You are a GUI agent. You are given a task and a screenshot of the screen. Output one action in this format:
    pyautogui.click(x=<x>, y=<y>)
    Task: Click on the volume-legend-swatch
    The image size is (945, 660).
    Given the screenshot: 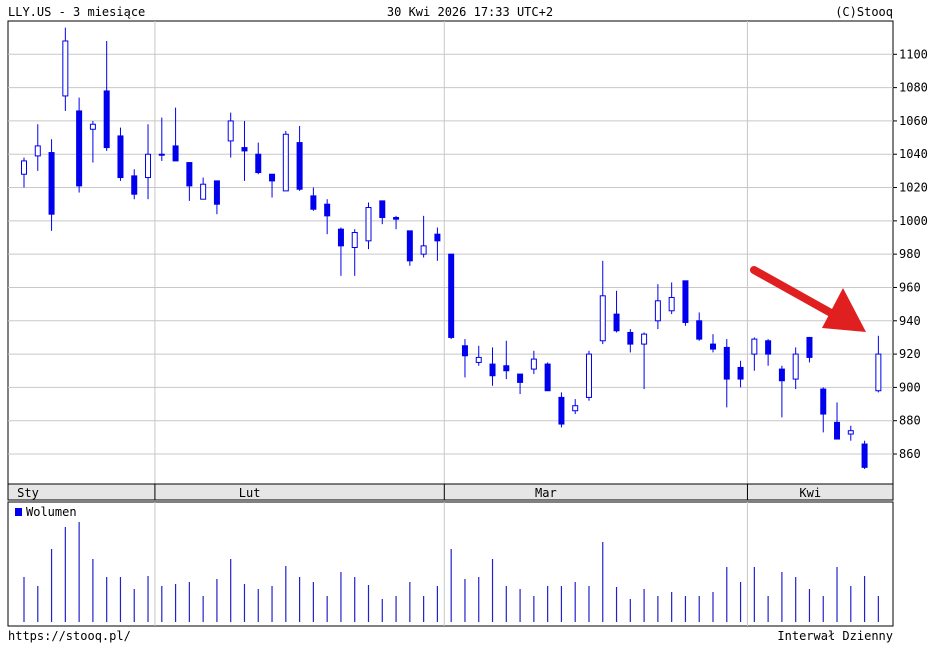 What is the action you would take?
    pyautogui.click(x=18, y=512)
    